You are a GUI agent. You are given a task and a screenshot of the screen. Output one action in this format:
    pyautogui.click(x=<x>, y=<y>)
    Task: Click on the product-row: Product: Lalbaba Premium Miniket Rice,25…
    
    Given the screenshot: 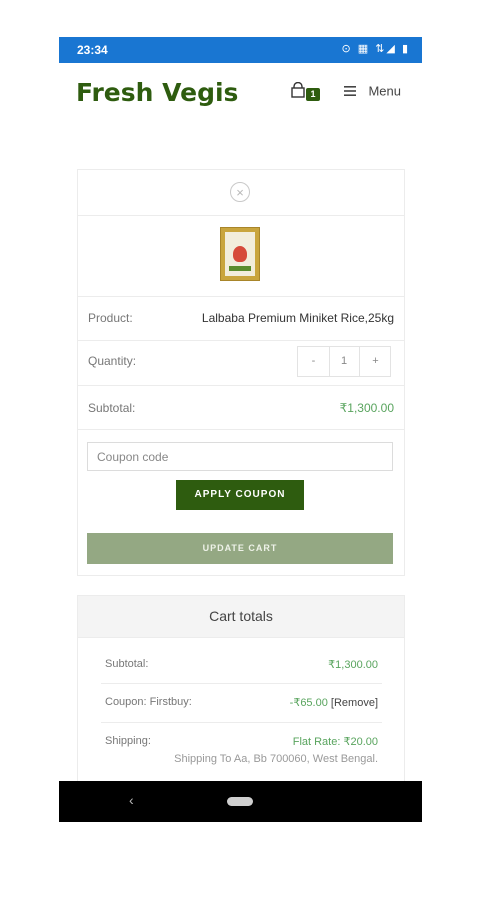 What is the action you would take?
    pyautogui.click(x=241, y=319)
    